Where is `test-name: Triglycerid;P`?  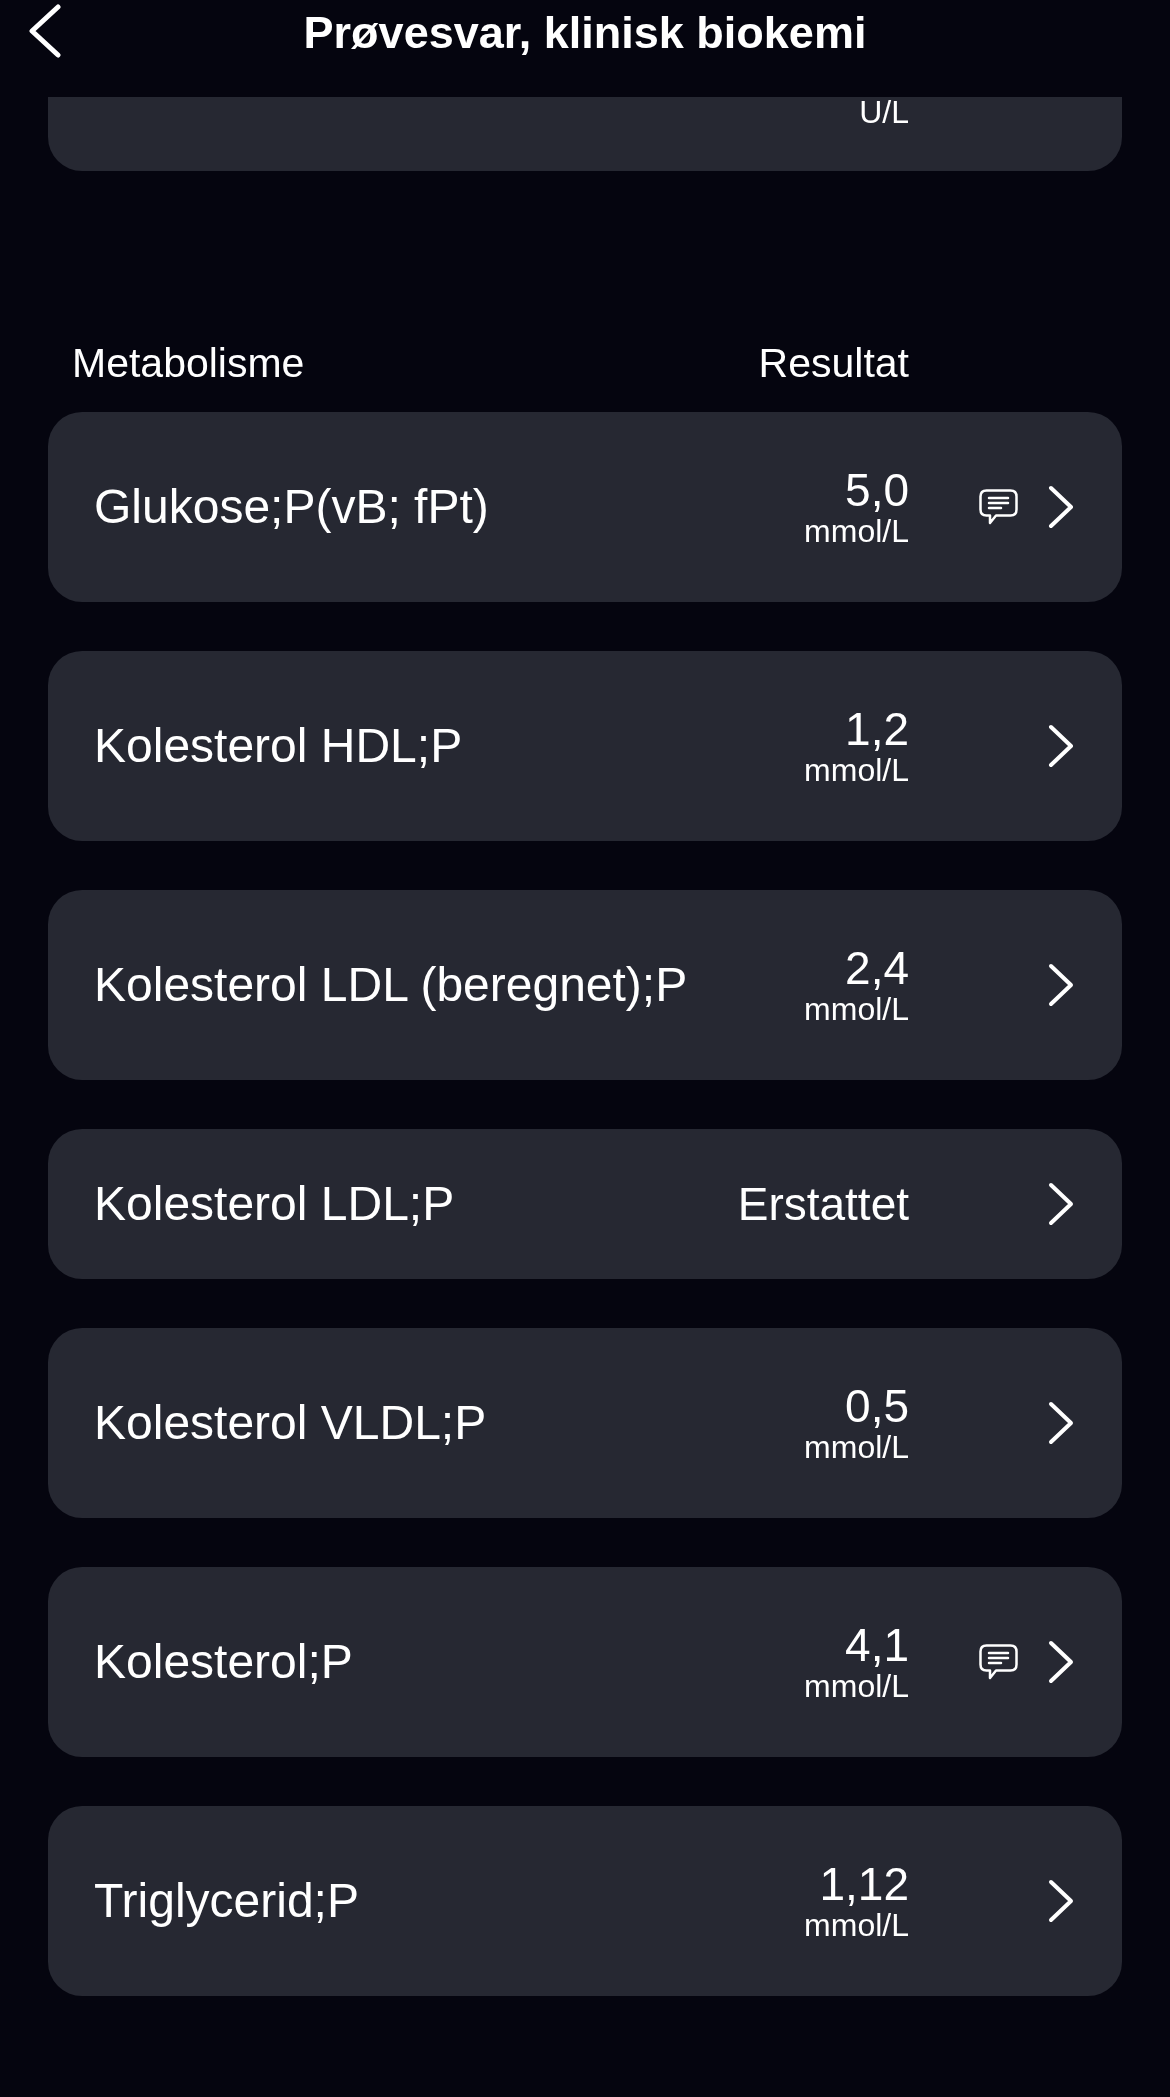
test-name: Triglycerid;P is located at coordinates (227, 1901).